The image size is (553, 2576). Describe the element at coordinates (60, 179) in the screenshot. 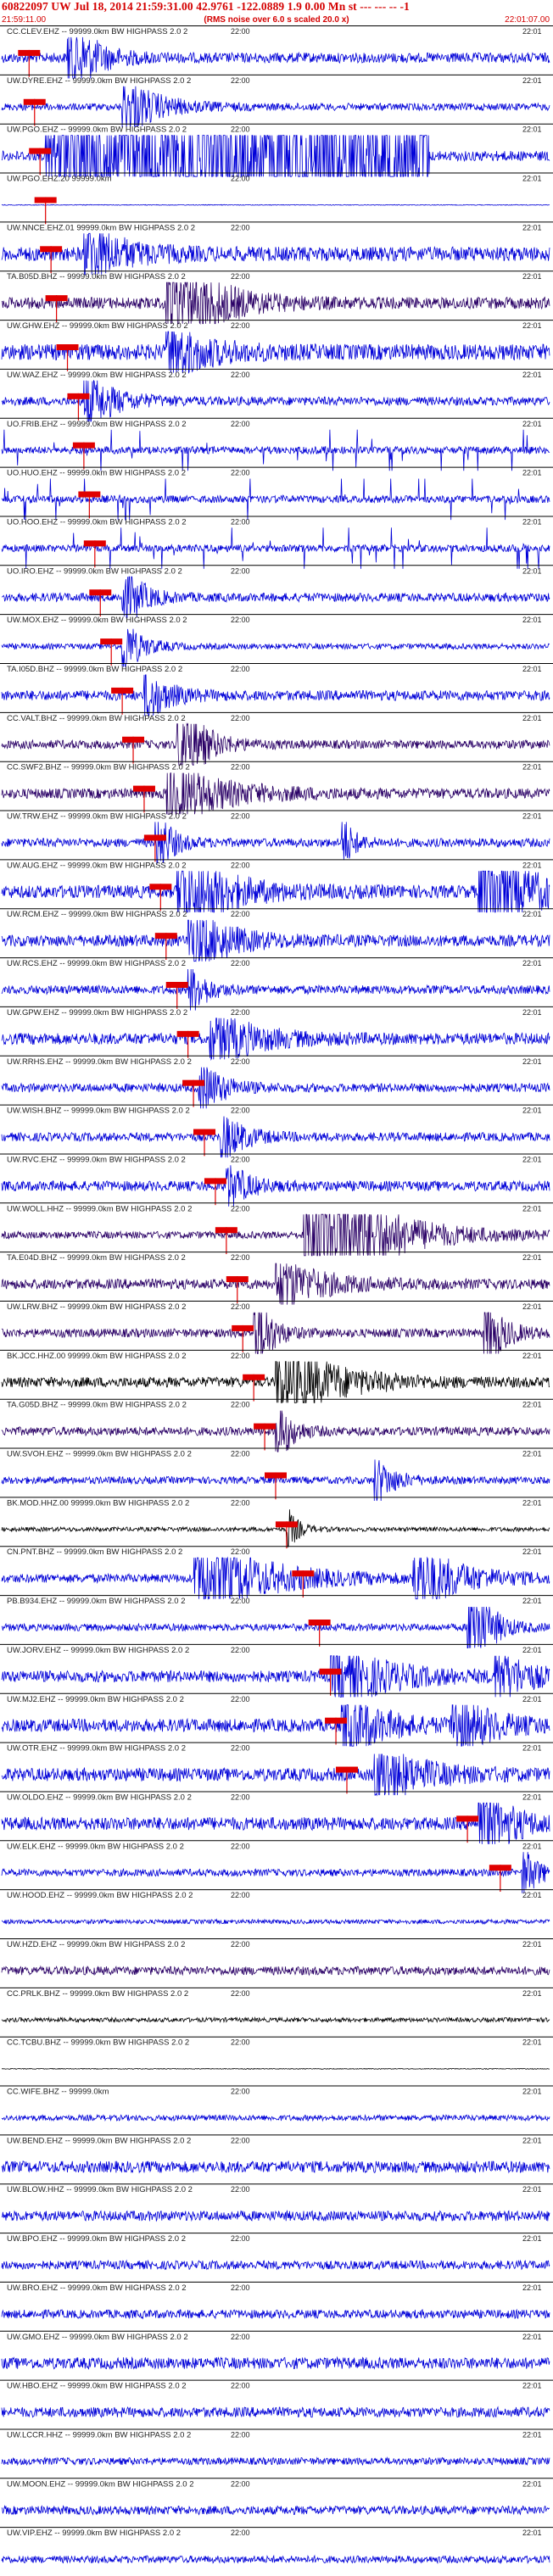

I see `trace-label: UW.PGO.EHZ.20 99999.0km` at that location.